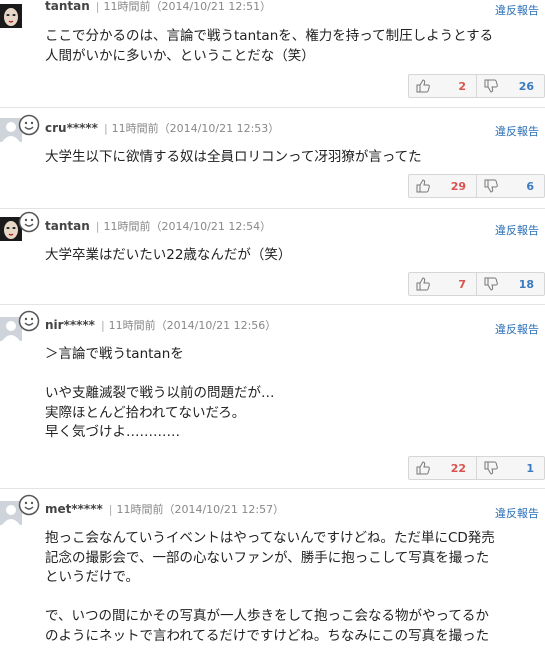 The image size is (545, 649). Describe the element at coordinates (70, 325) in the screenshot. I see `username-link: nir*****` at that location.